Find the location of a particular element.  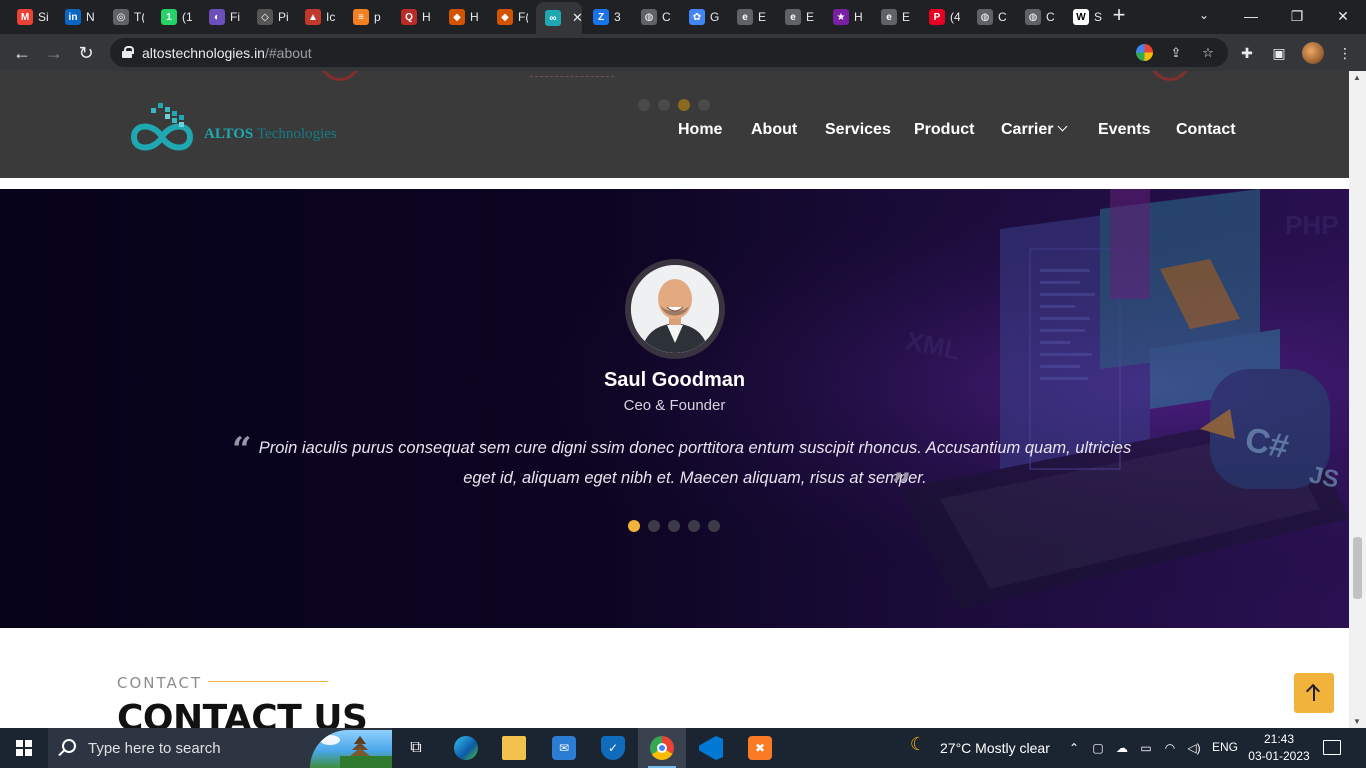

back-to-top-button is located at coordinates (1314, 693).